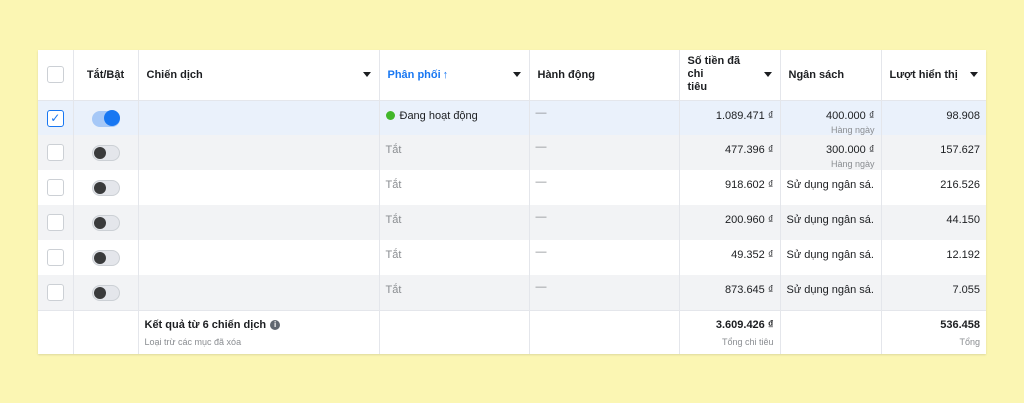  I want to click on impressions-cell: 216.526, so click(933, 187).